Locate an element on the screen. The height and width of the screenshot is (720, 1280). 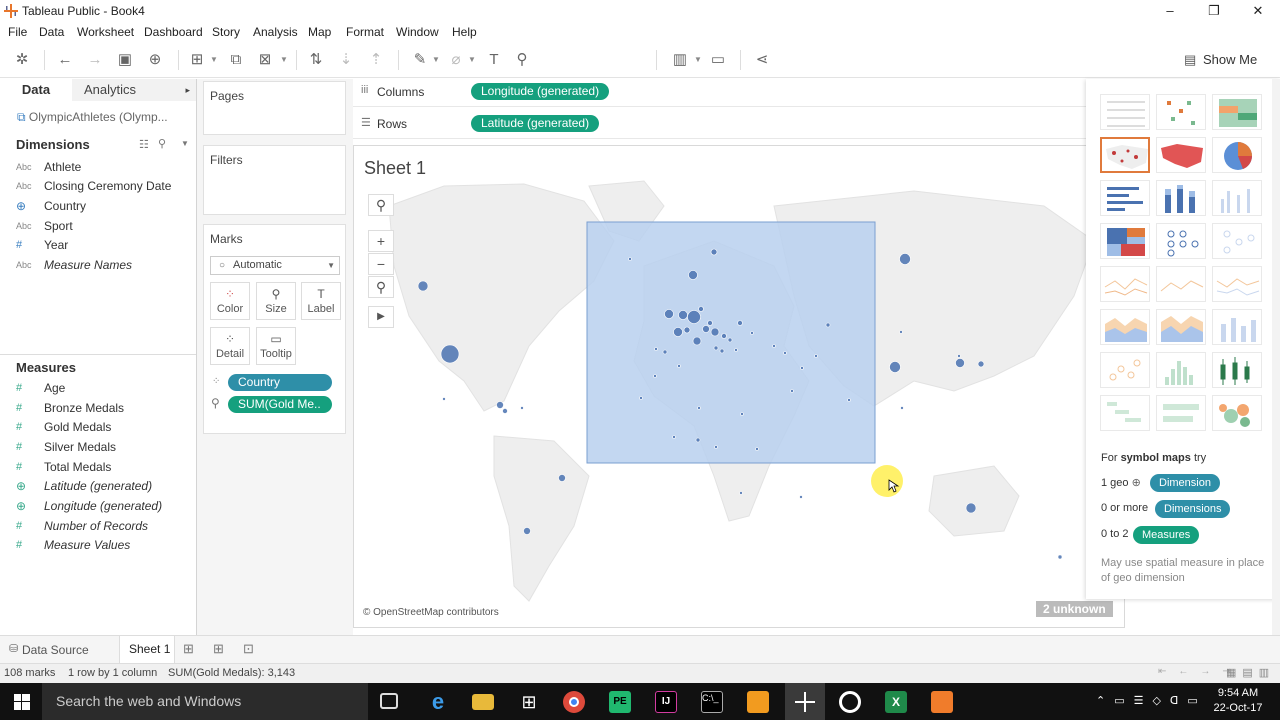
tab-analytics: Analytics ▸ is located at coordinates (134, 90).